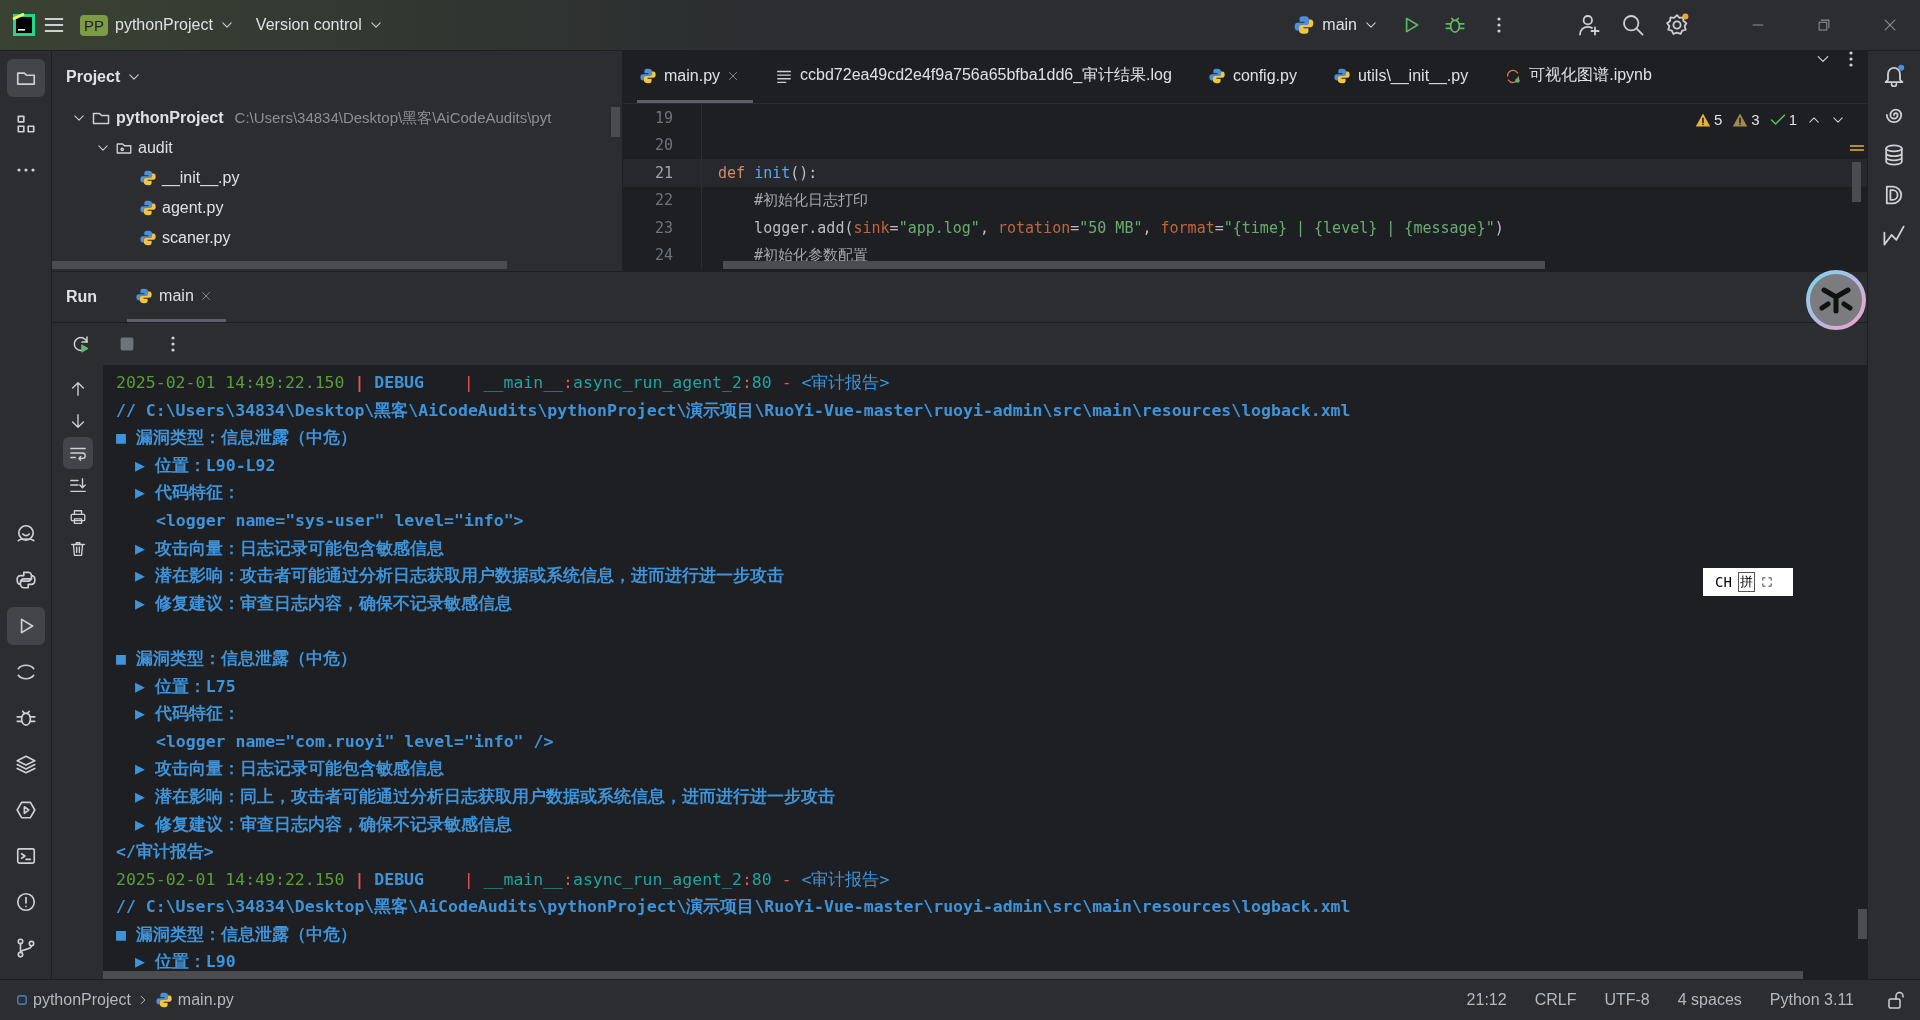  Describe the element at coordinates (205, 465) in the screenshot. I see `console-line: ▶ 位置：L90-L92` at that location.